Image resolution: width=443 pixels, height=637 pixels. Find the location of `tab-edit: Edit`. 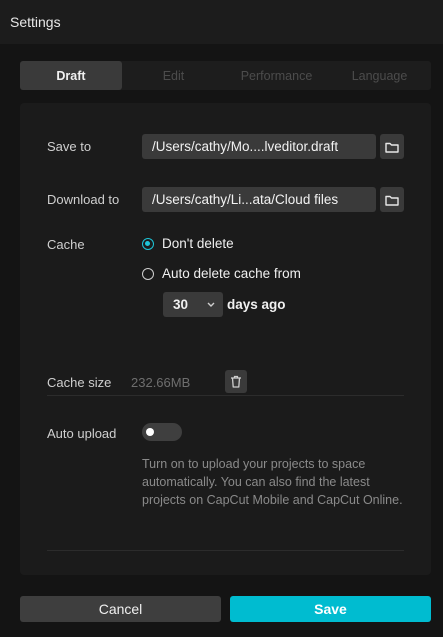

tab-edit: Edit is located at coordinates (173, 75).